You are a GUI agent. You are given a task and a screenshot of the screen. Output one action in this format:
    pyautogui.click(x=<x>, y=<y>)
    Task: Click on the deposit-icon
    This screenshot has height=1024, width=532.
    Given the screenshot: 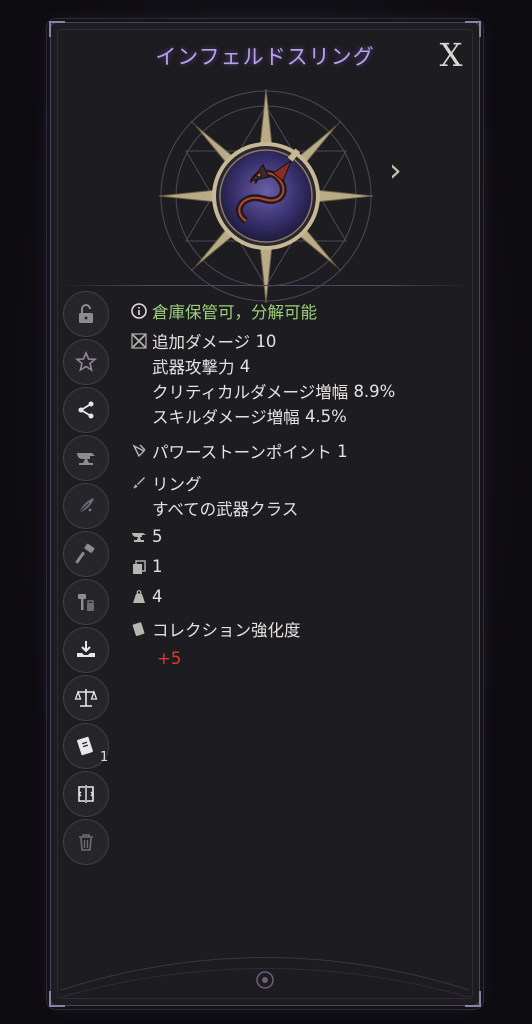 What is the action you would take?
    pyautogui.click(x=86, y=649)
    